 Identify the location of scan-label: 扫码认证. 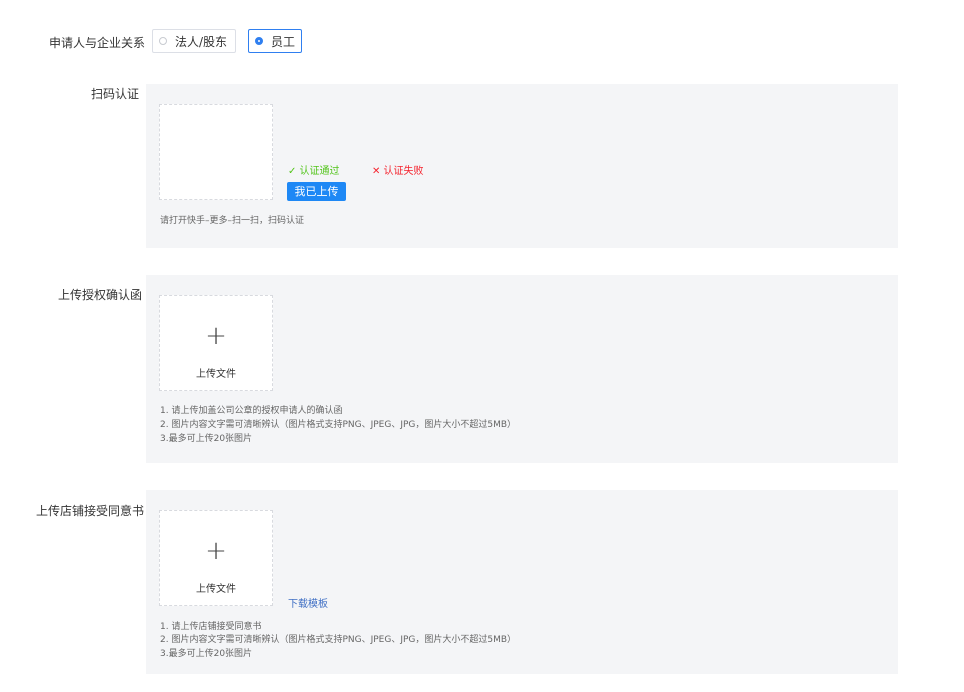
(115, 94).